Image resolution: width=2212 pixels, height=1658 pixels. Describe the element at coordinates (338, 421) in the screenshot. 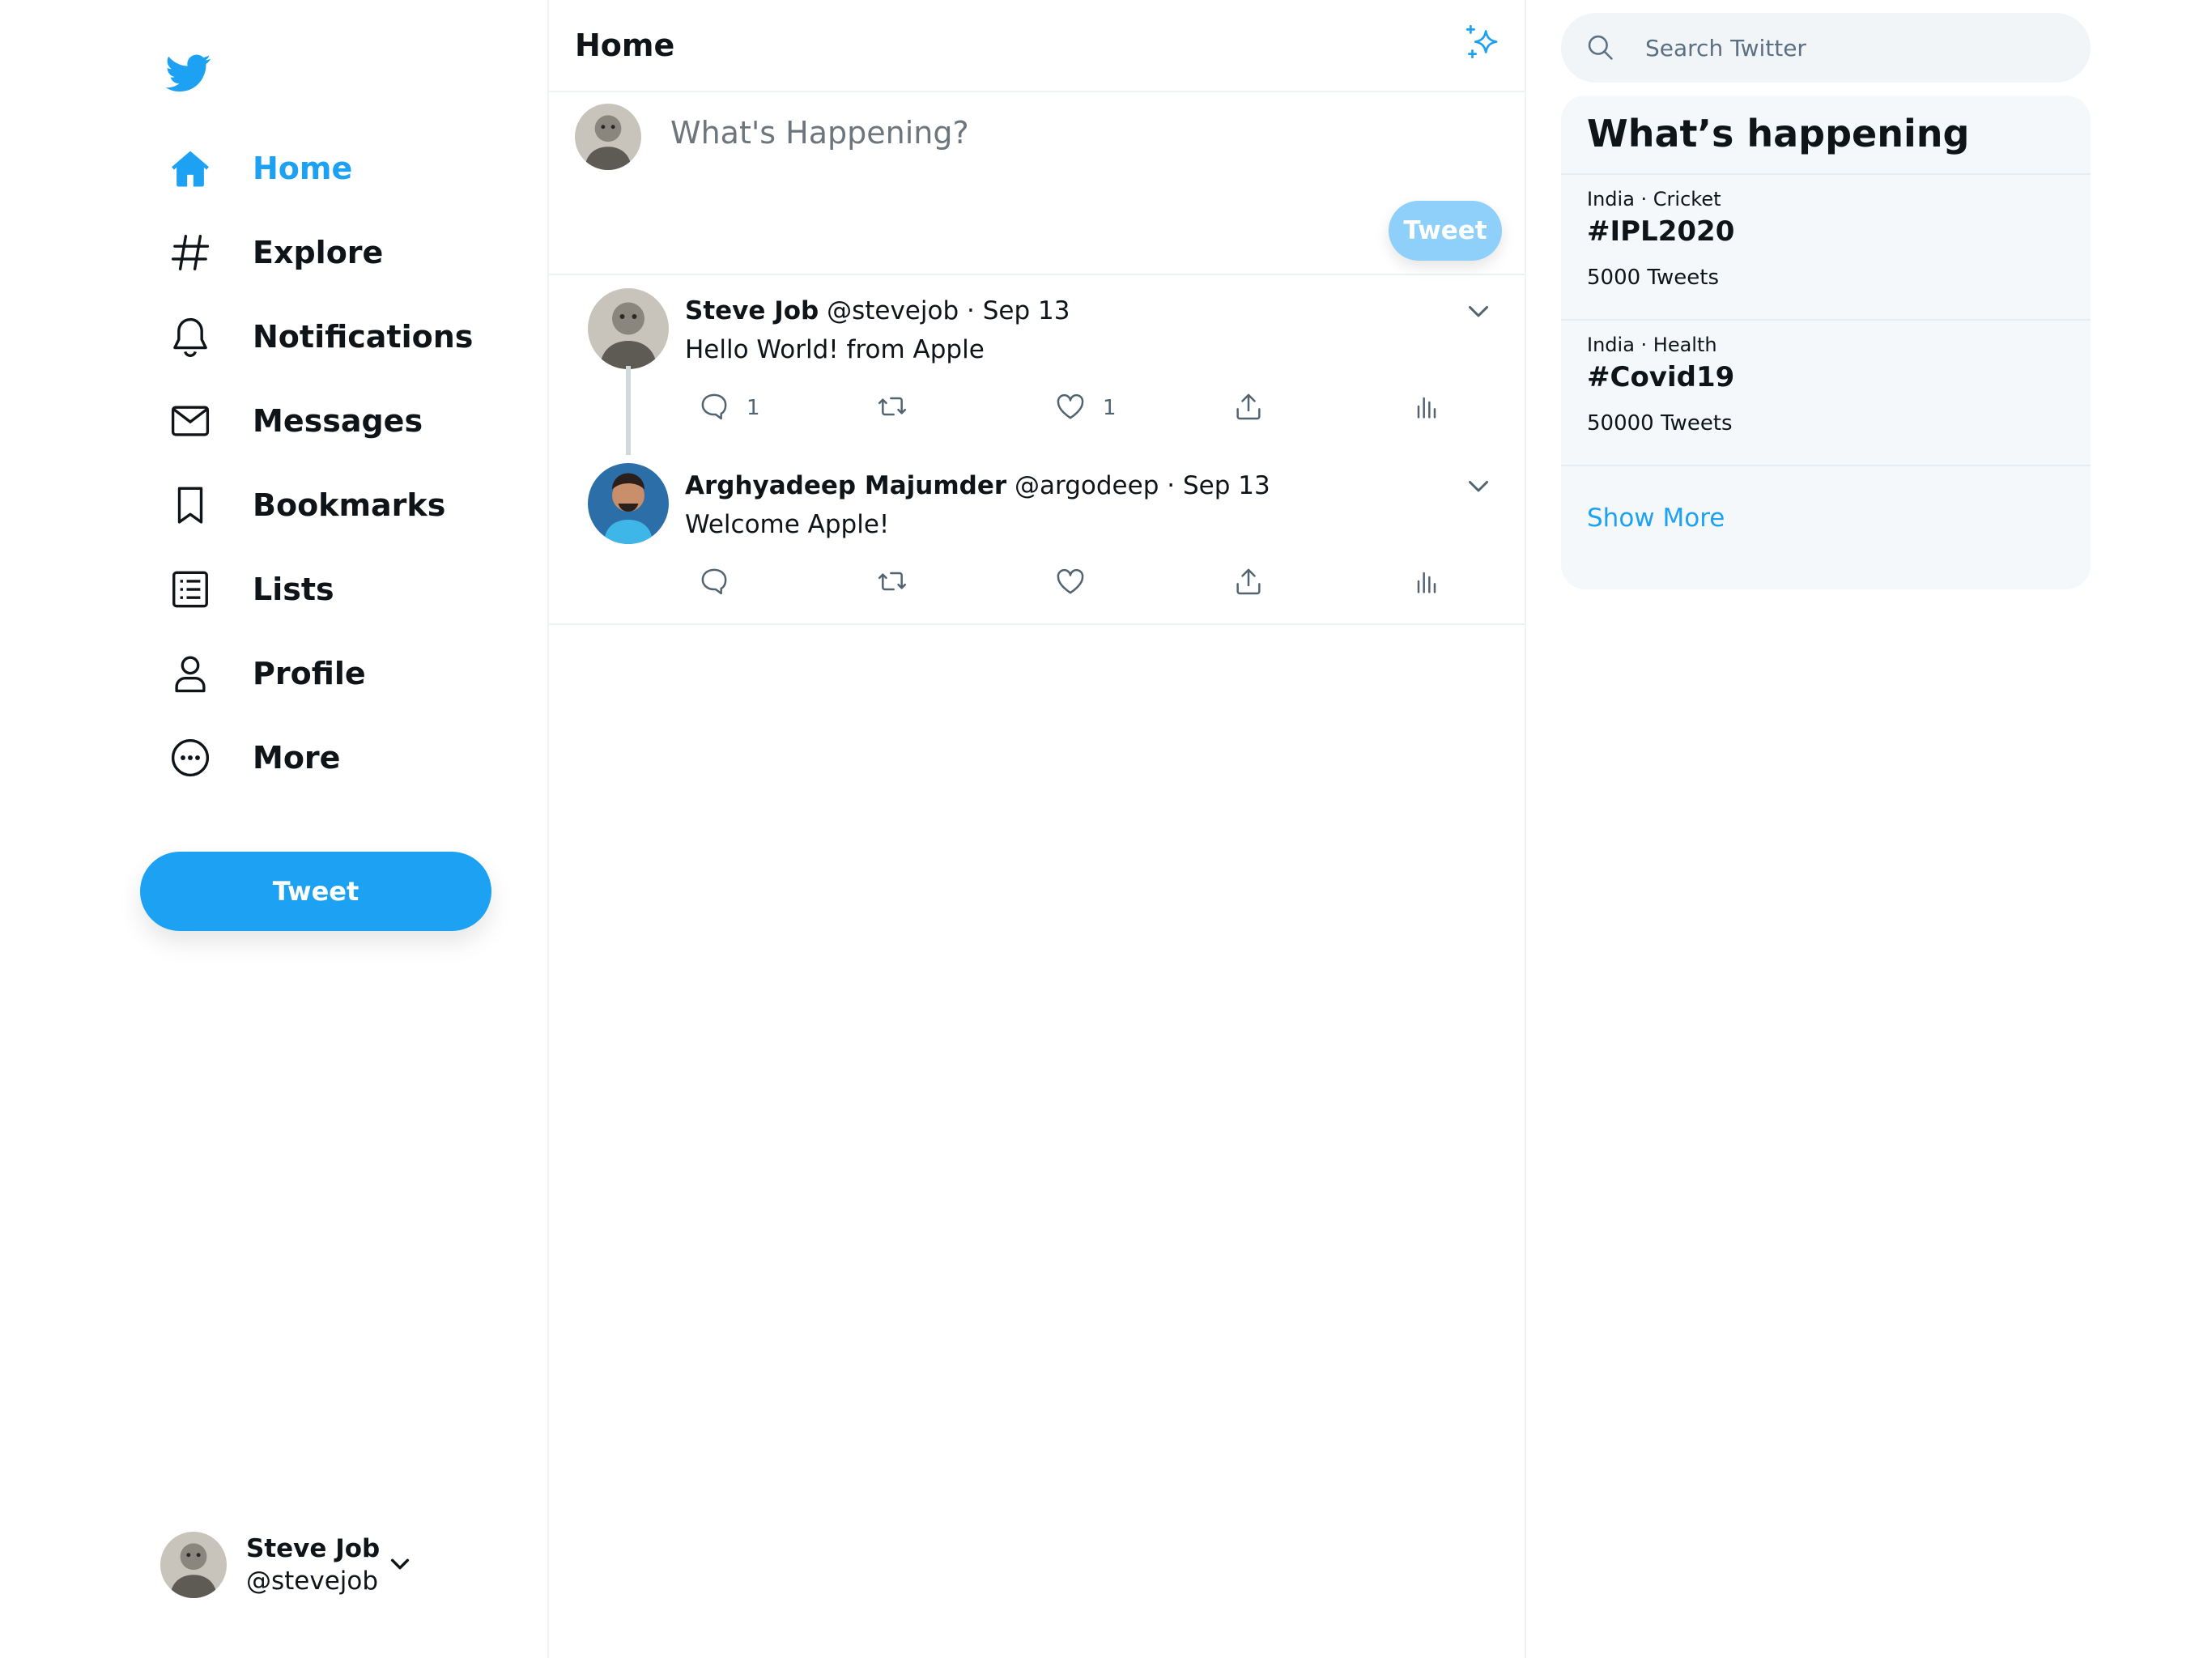

I see `sidebar-item-label: Messages` at that location.